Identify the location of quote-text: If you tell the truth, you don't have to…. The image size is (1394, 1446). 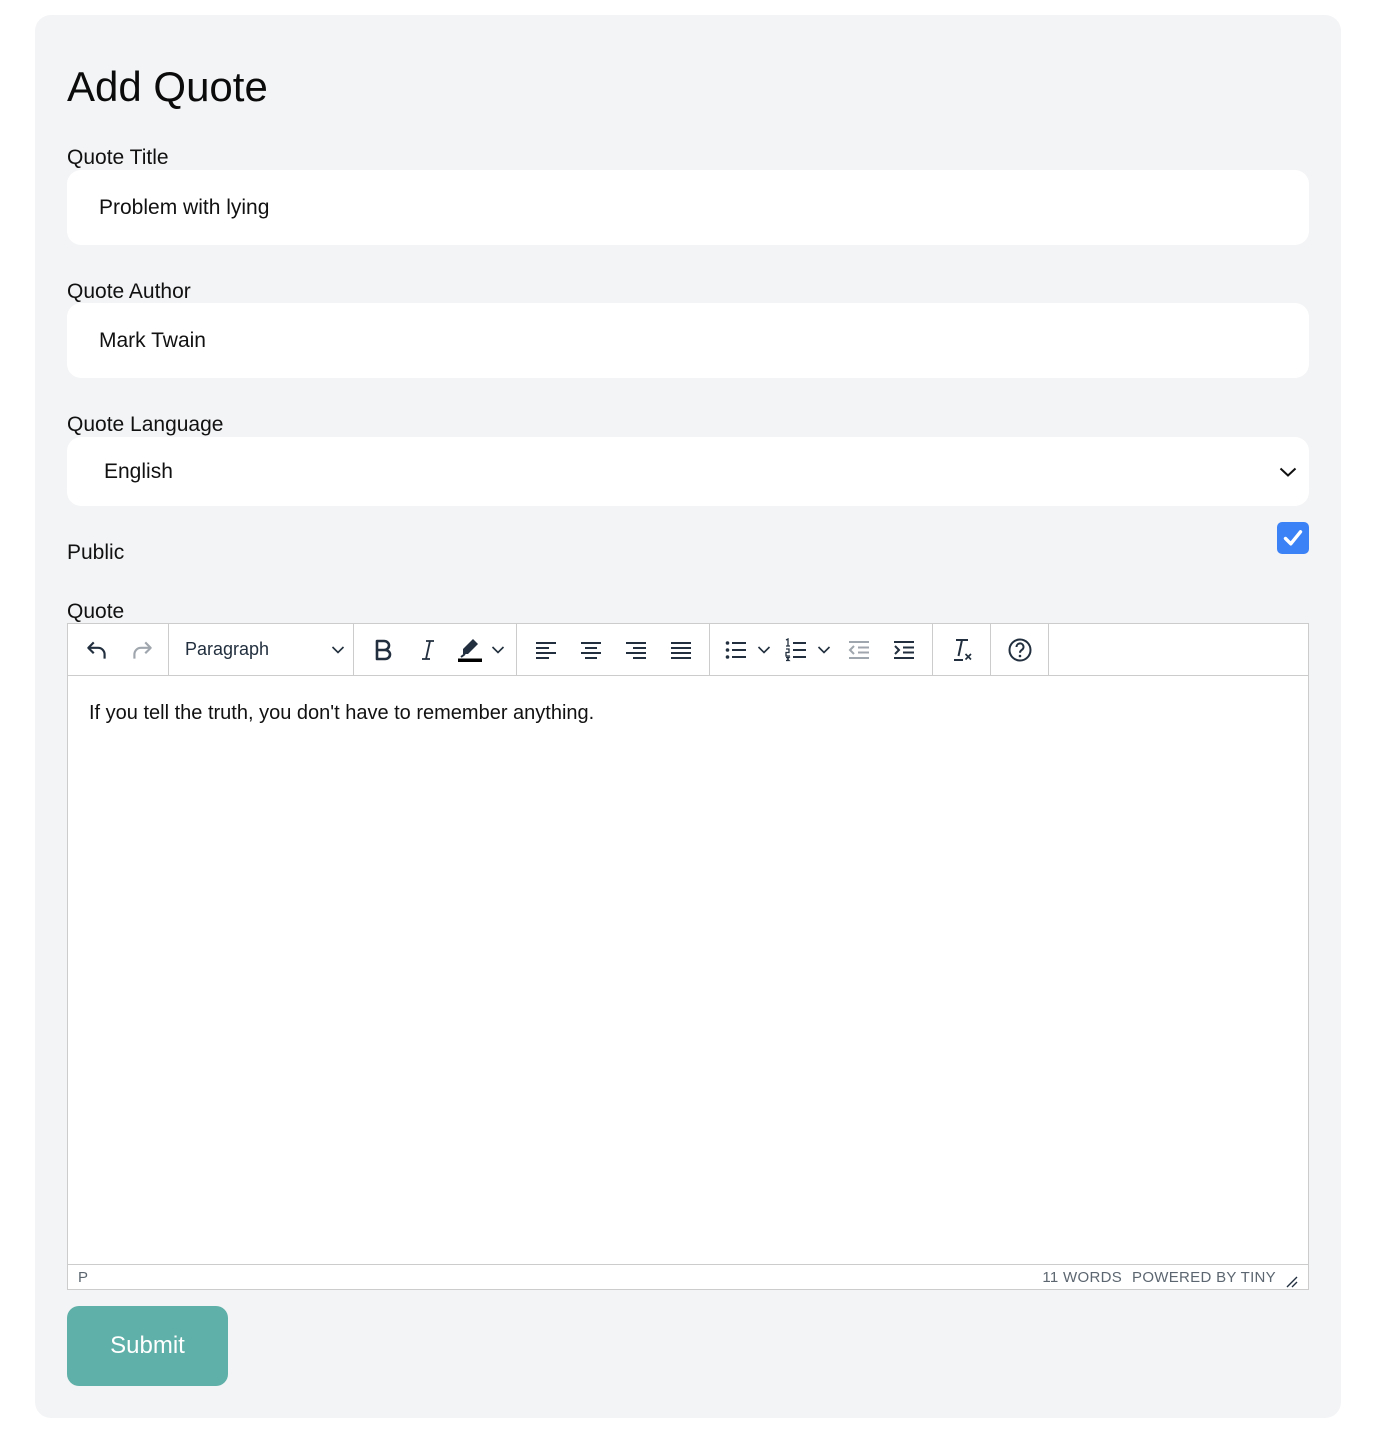
(342, 713).